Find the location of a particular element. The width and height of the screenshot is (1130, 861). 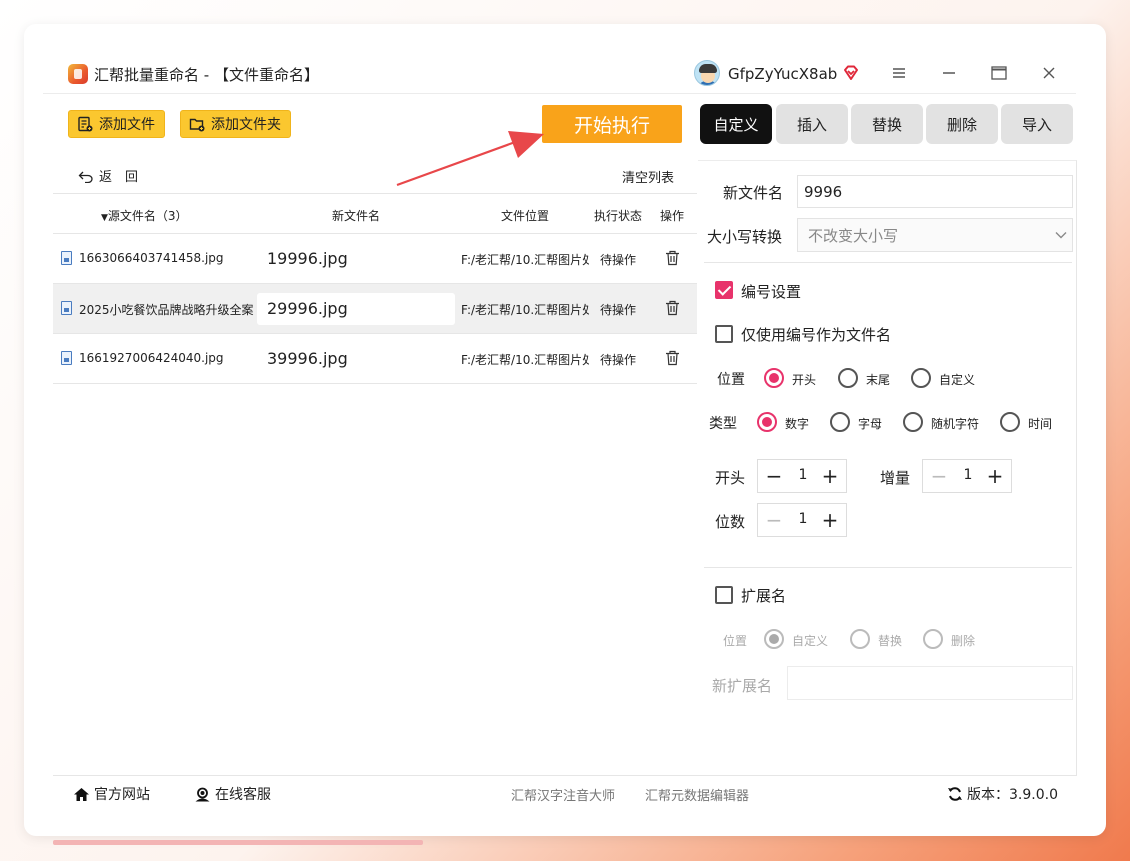

only-number-checkbox is located at coordinates (724, 334).